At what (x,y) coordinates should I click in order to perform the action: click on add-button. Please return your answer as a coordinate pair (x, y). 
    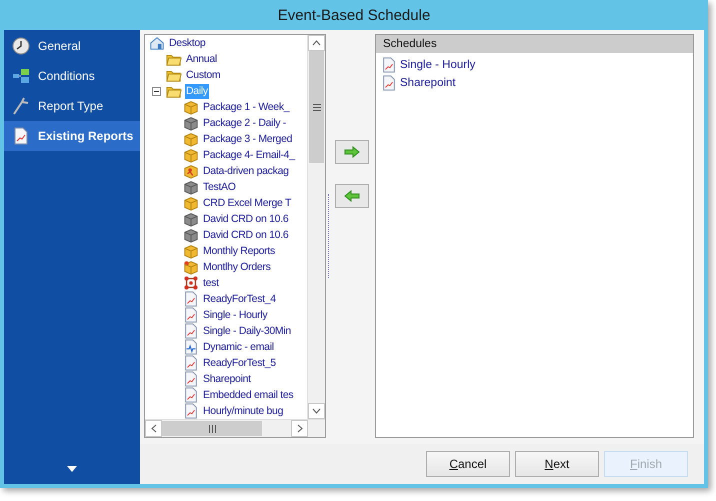
    Looking at the image, I should click on (352, 152).